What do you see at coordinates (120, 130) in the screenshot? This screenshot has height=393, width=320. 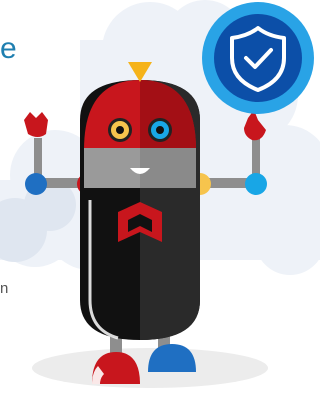 I see `left-eye` at bounding box center [120, 130].